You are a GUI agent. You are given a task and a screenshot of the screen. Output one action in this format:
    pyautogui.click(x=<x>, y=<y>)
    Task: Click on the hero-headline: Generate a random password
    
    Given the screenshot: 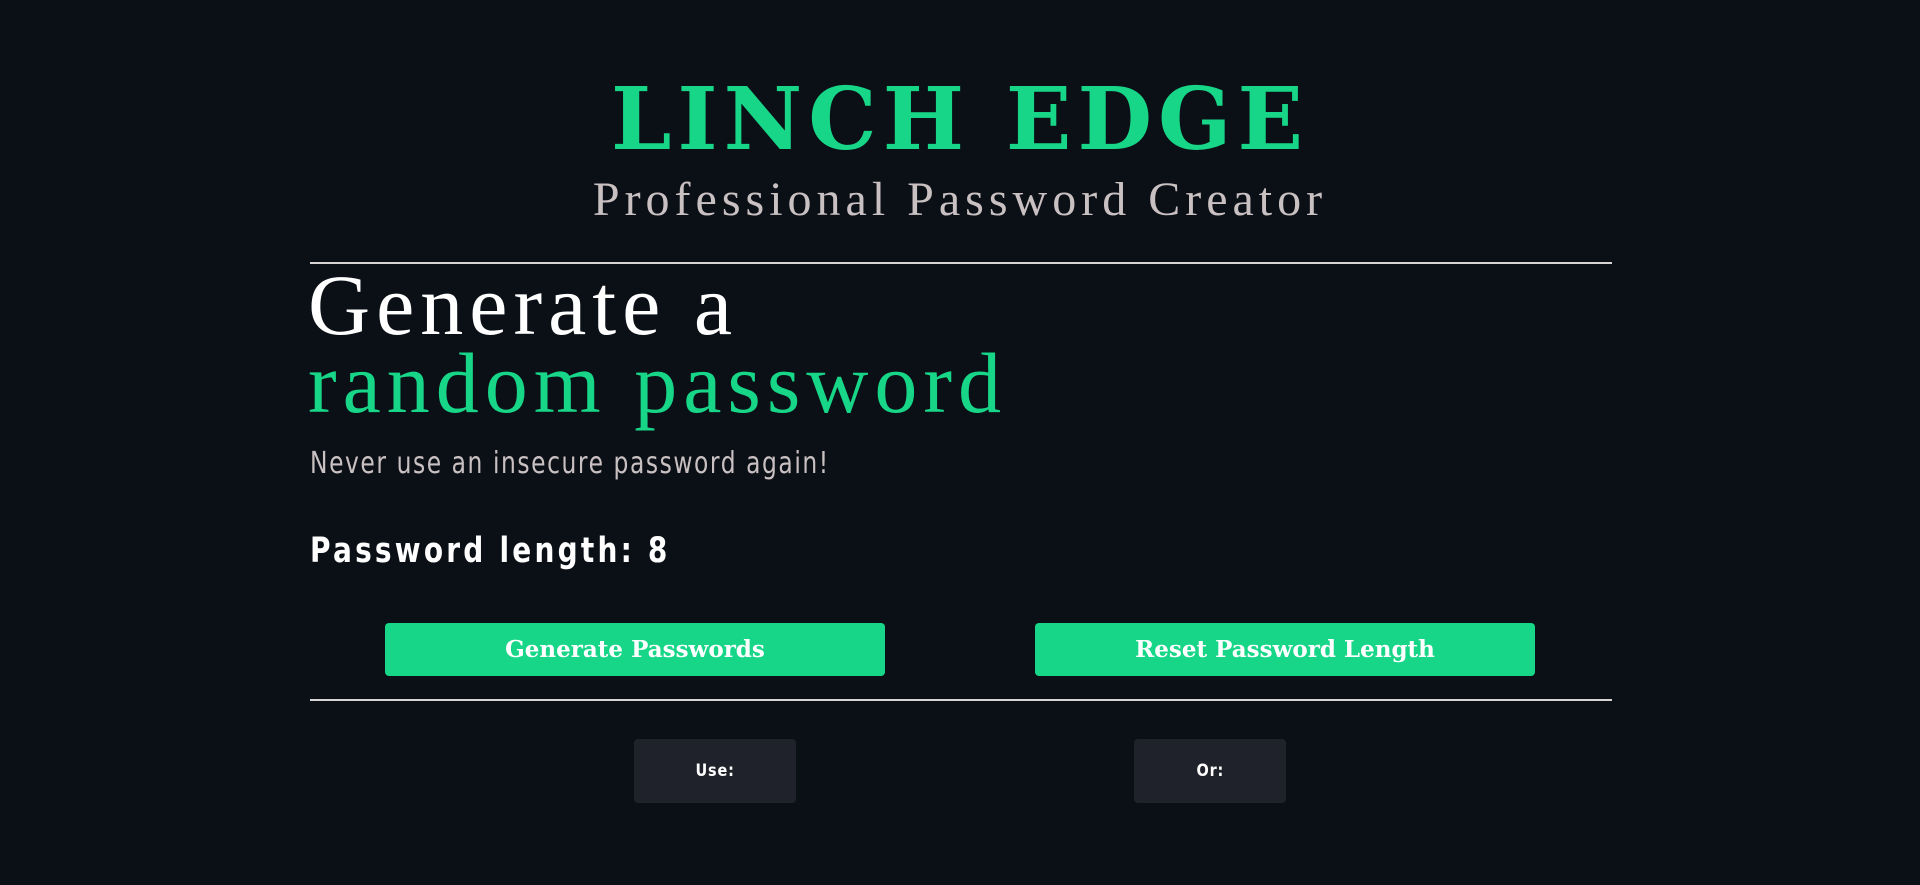 What is the action you would take?
    pyautogui.click(x=658, y=344)
    